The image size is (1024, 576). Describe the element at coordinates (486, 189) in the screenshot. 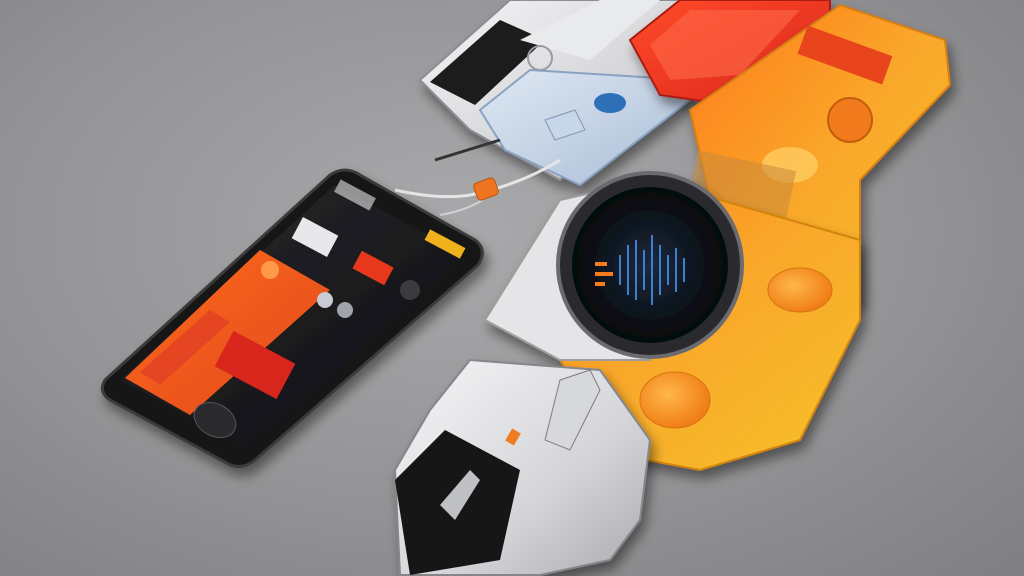

I see `plug-icon` at that location.